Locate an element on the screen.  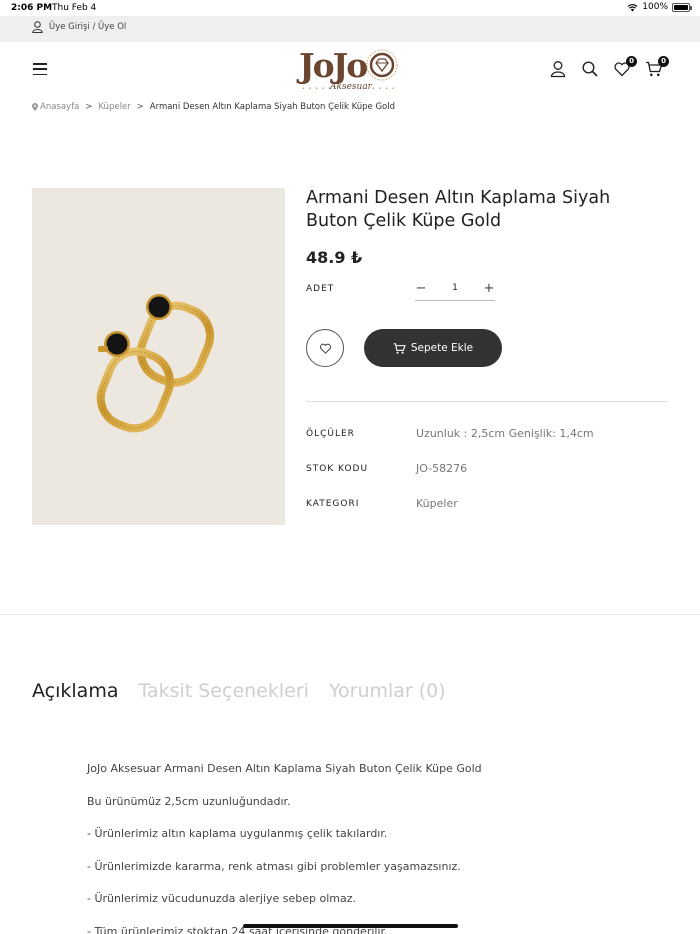
favorites-button: 0 is located at coordinates (625, 67).